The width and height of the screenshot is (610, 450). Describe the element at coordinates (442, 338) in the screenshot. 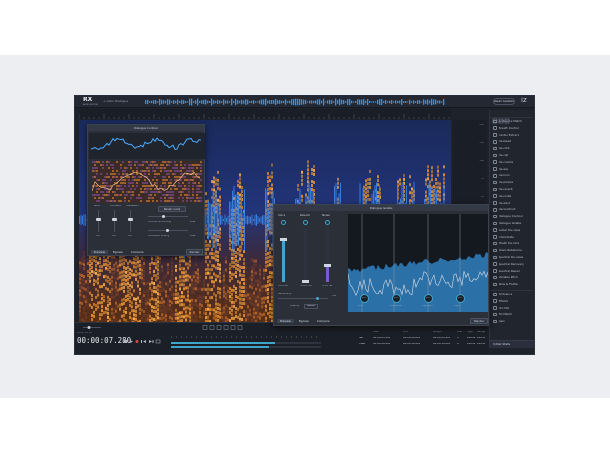

I see `selection-cell: 00:00:00.900` at that location.